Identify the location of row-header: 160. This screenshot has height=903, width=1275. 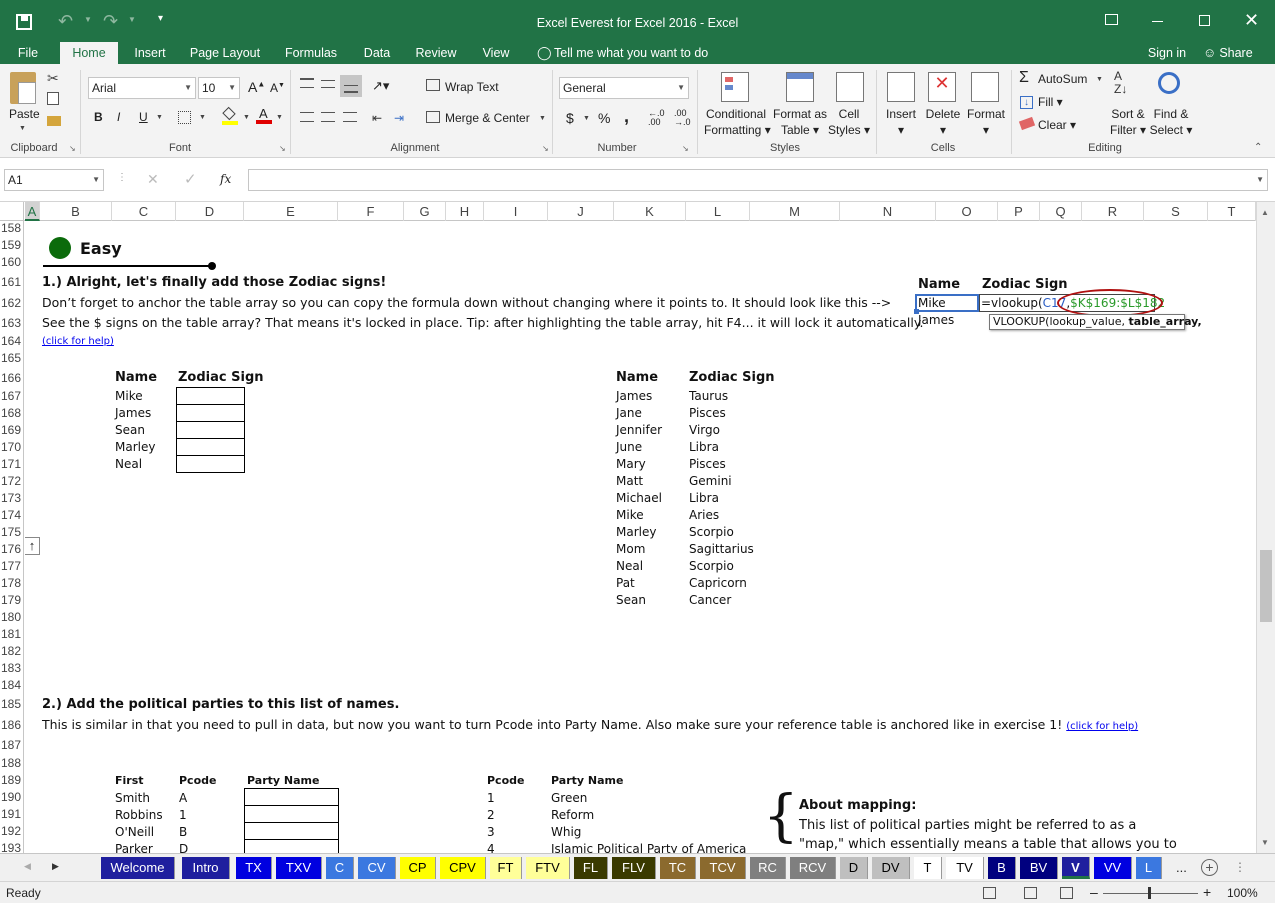
(11, 262).